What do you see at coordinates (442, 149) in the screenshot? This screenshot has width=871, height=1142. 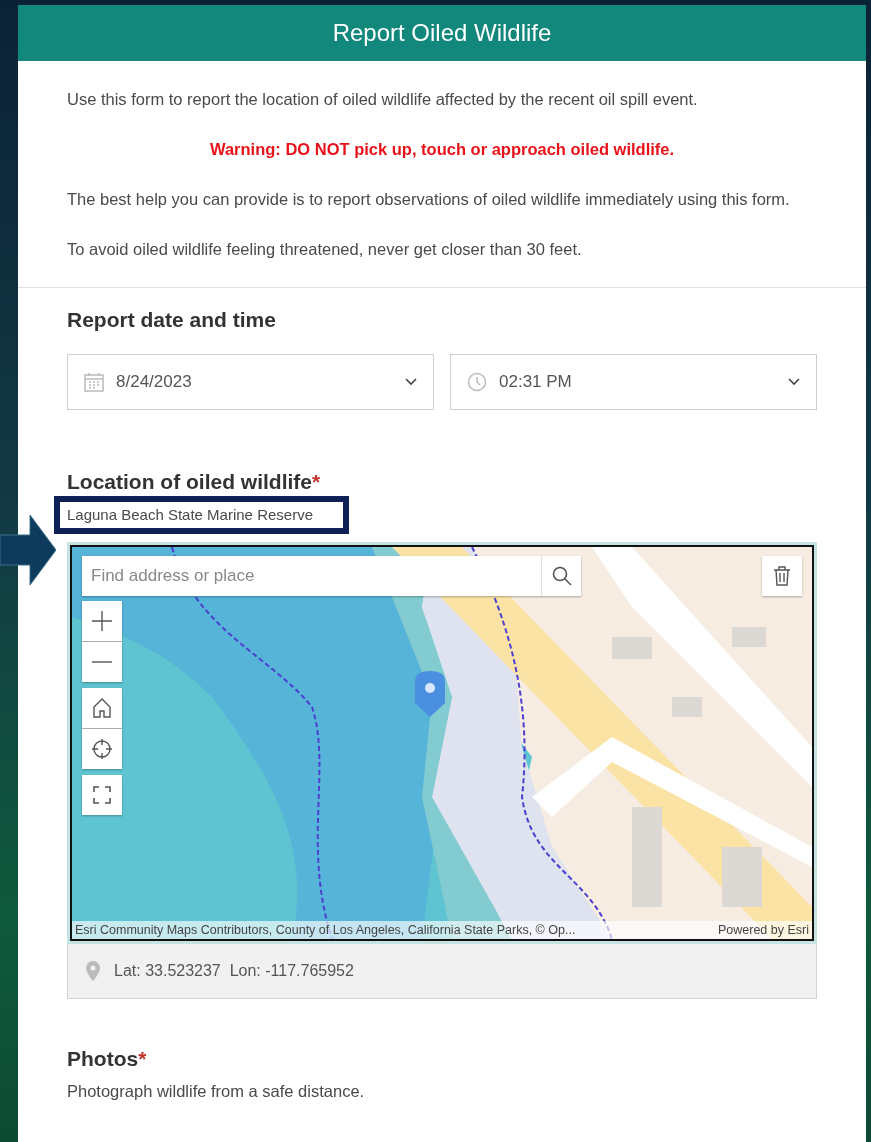 I see `warning-text: Warning: DO NOT pick up, touch or approach oiled wildlife.` at bounding box center [442, 149].